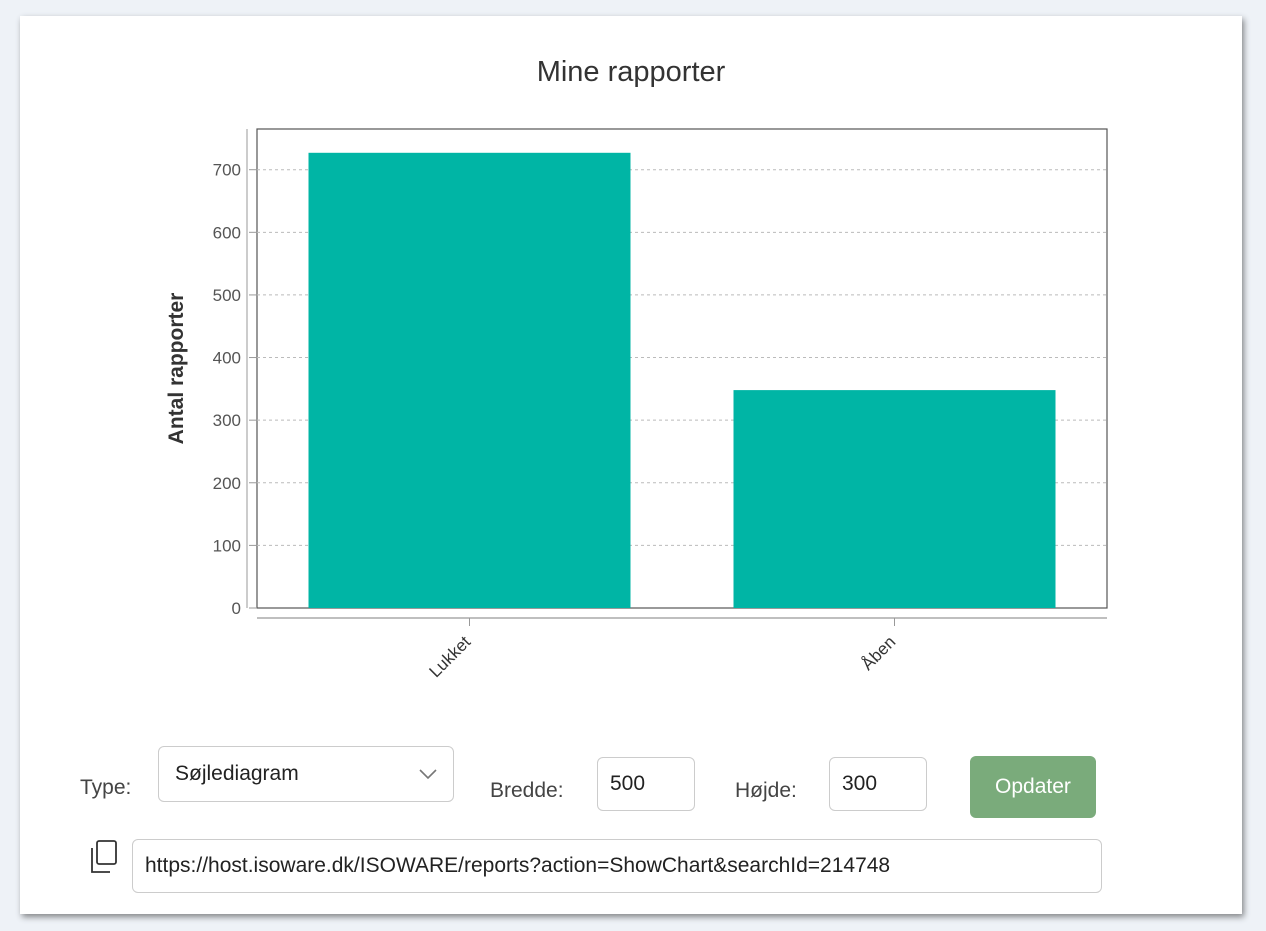  What do you see at coordinates (227, 358) in the screenshot?
I see `y-tick-label: 400` at bounding box center [227, 358].